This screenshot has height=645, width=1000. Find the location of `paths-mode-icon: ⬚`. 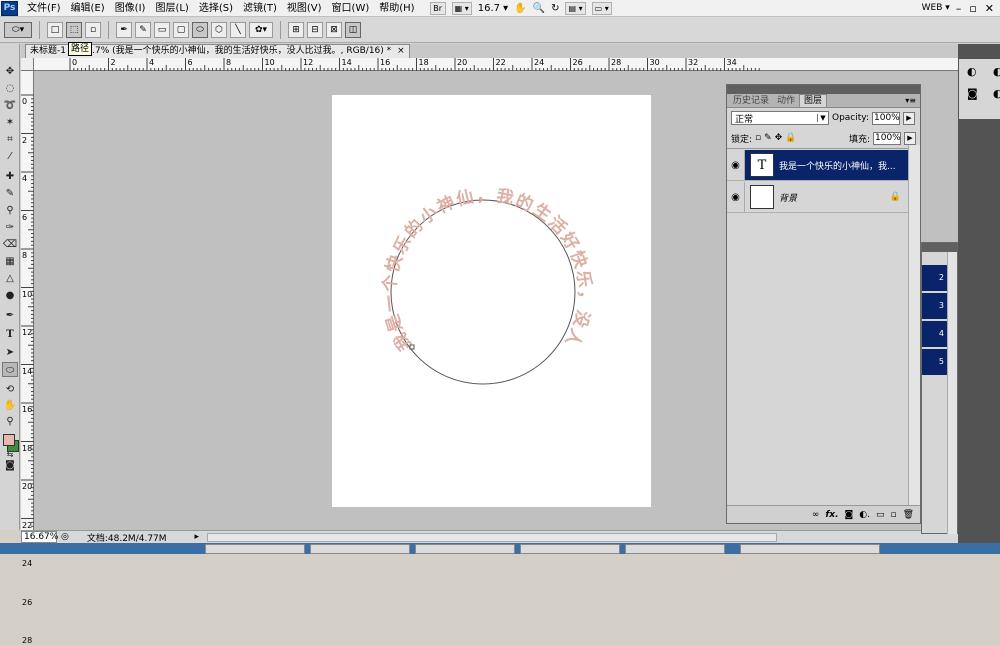

paths-mode-icon: ⬚ is located at coordinates (74, 29).